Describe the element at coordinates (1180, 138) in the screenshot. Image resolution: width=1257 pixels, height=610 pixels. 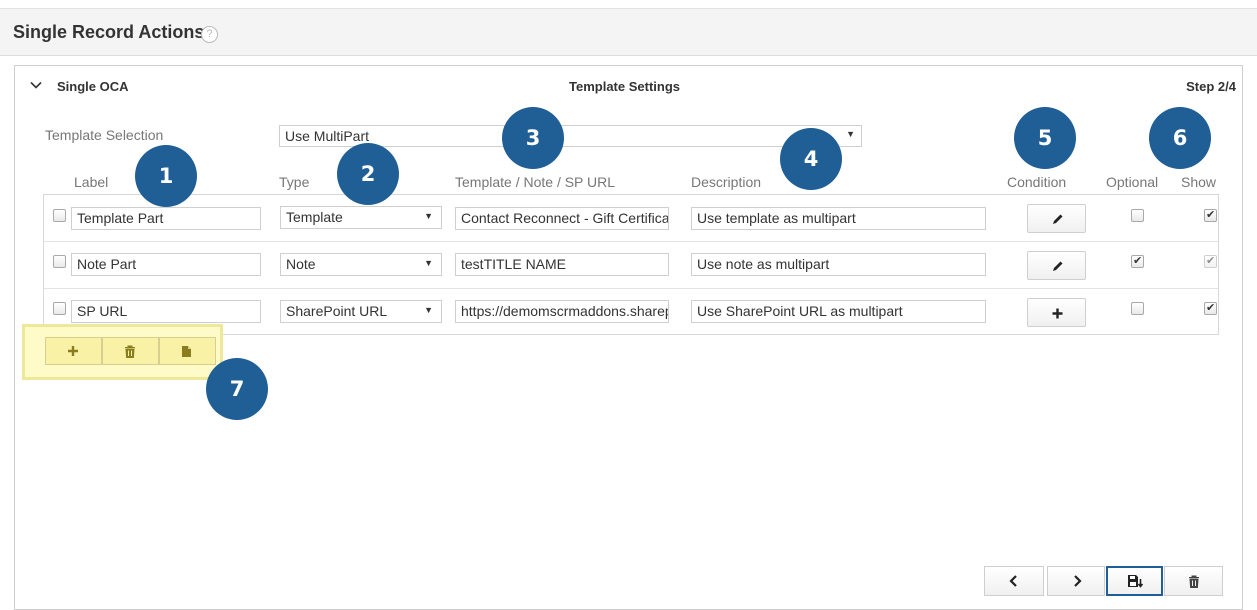
I see `callout-badge: 6` at that location.